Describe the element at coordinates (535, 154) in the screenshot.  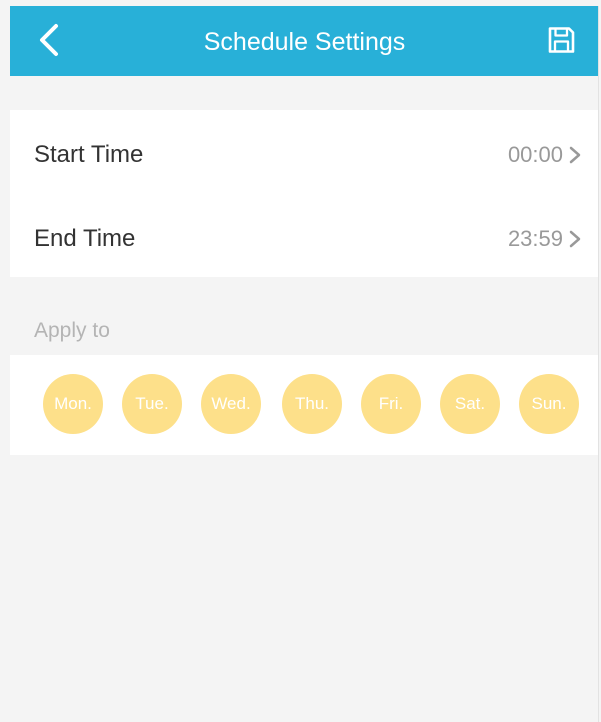
I see `start-time-value: 00:00` at that location.